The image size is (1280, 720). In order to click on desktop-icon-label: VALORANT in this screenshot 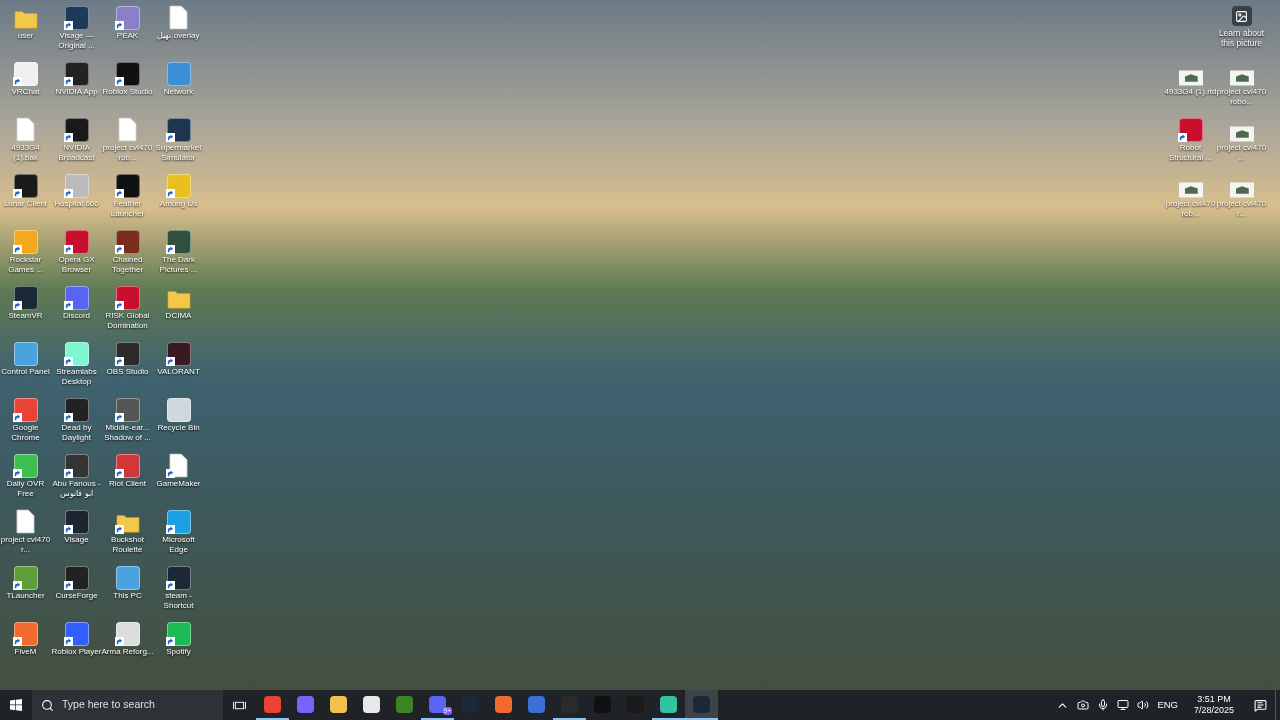, I will do `click(178, 372)`.